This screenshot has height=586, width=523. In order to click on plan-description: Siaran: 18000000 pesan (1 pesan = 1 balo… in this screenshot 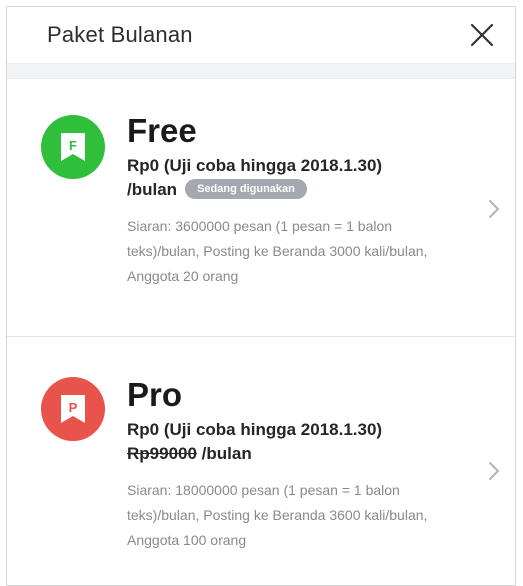, I will do `click(277, 515)`.